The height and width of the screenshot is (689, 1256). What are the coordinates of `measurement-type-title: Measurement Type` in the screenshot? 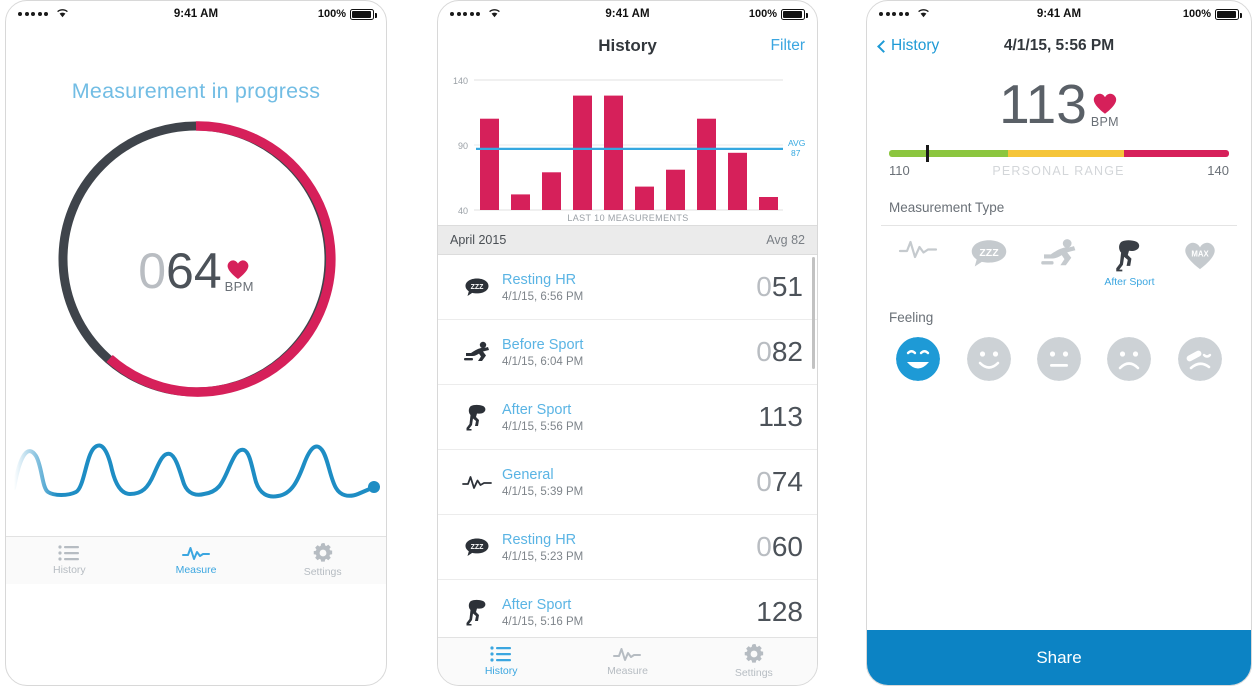 It's located at (947, 207).